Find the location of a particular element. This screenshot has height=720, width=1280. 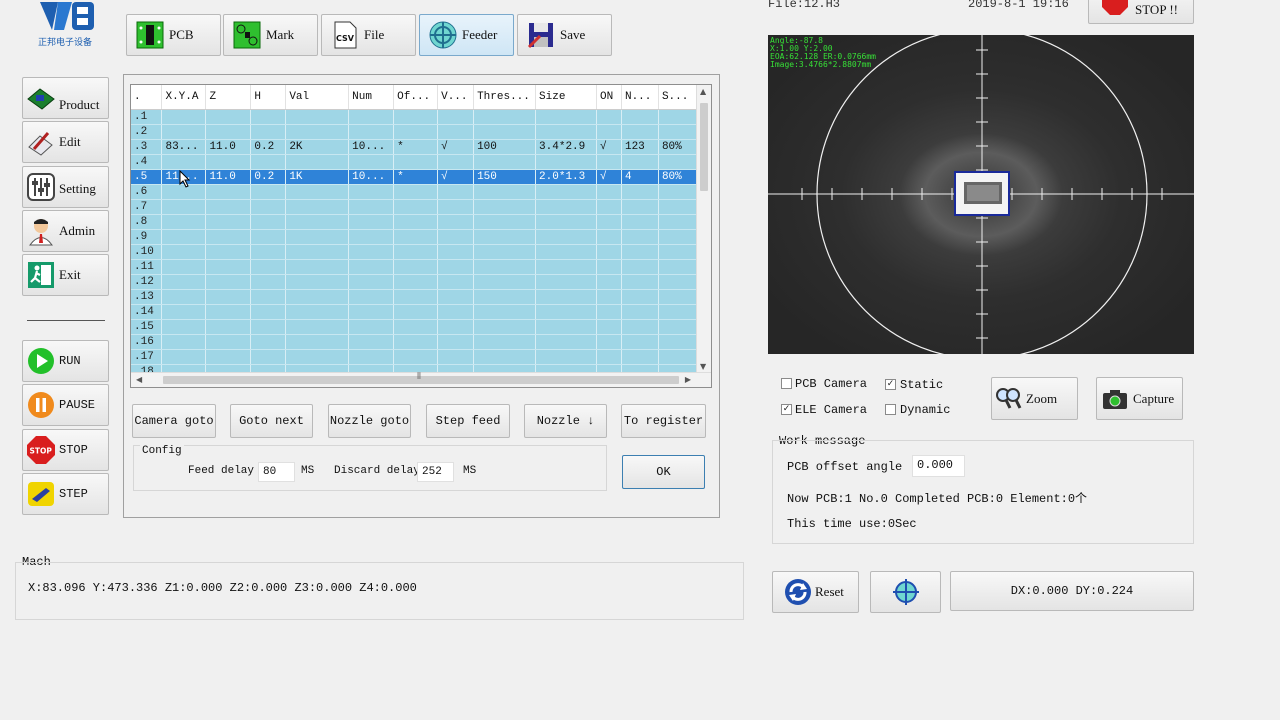

table-row: .8 is located at coordinates (414, 222).